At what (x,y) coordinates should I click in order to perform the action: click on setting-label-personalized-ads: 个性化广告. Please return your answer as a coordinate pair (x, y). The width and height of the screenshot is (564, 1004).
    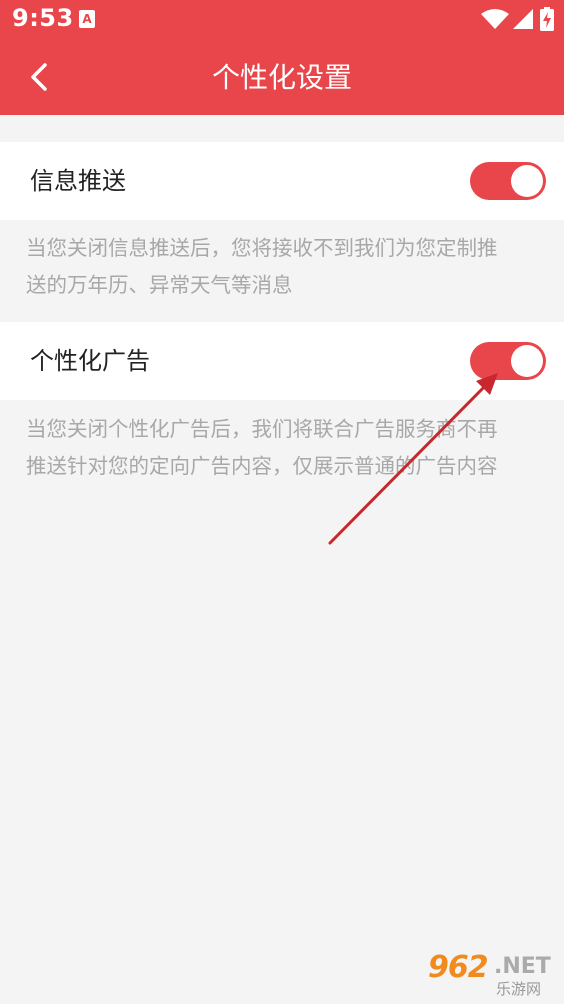
    Looking at the image, I should click on (90, 361).